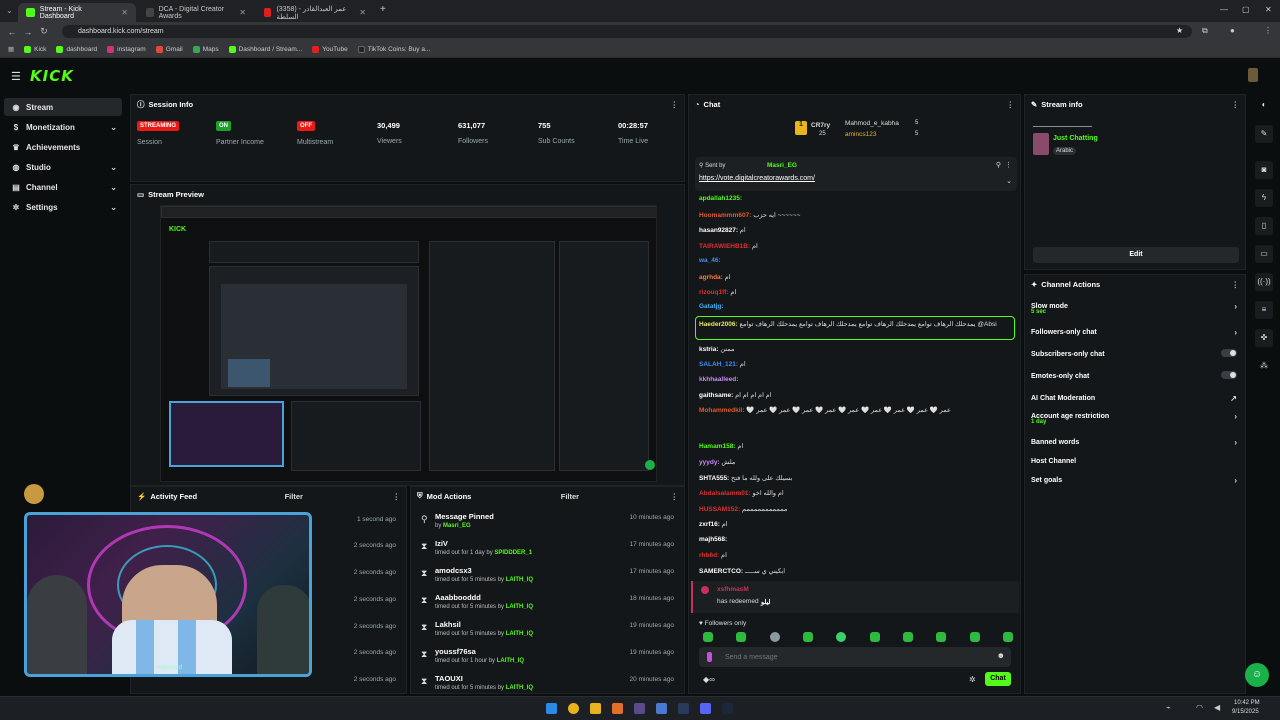  What do you see at coordinates (1264, 134) in the screenshot?
I see `pencil-icon: ✎` at bounding box center [1264, 134].